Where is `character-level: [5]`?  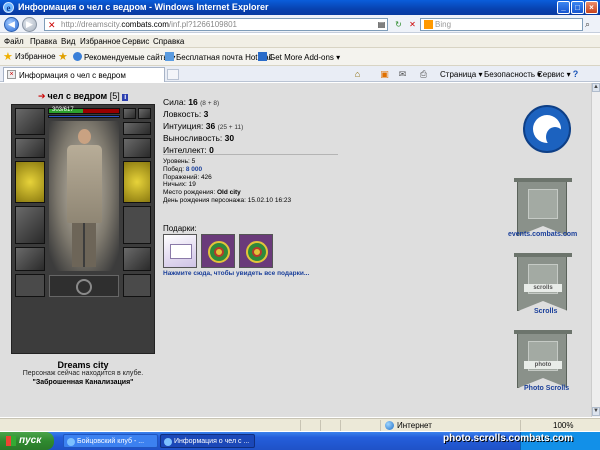 character-level: [5] is located at coordinates (114, 96).